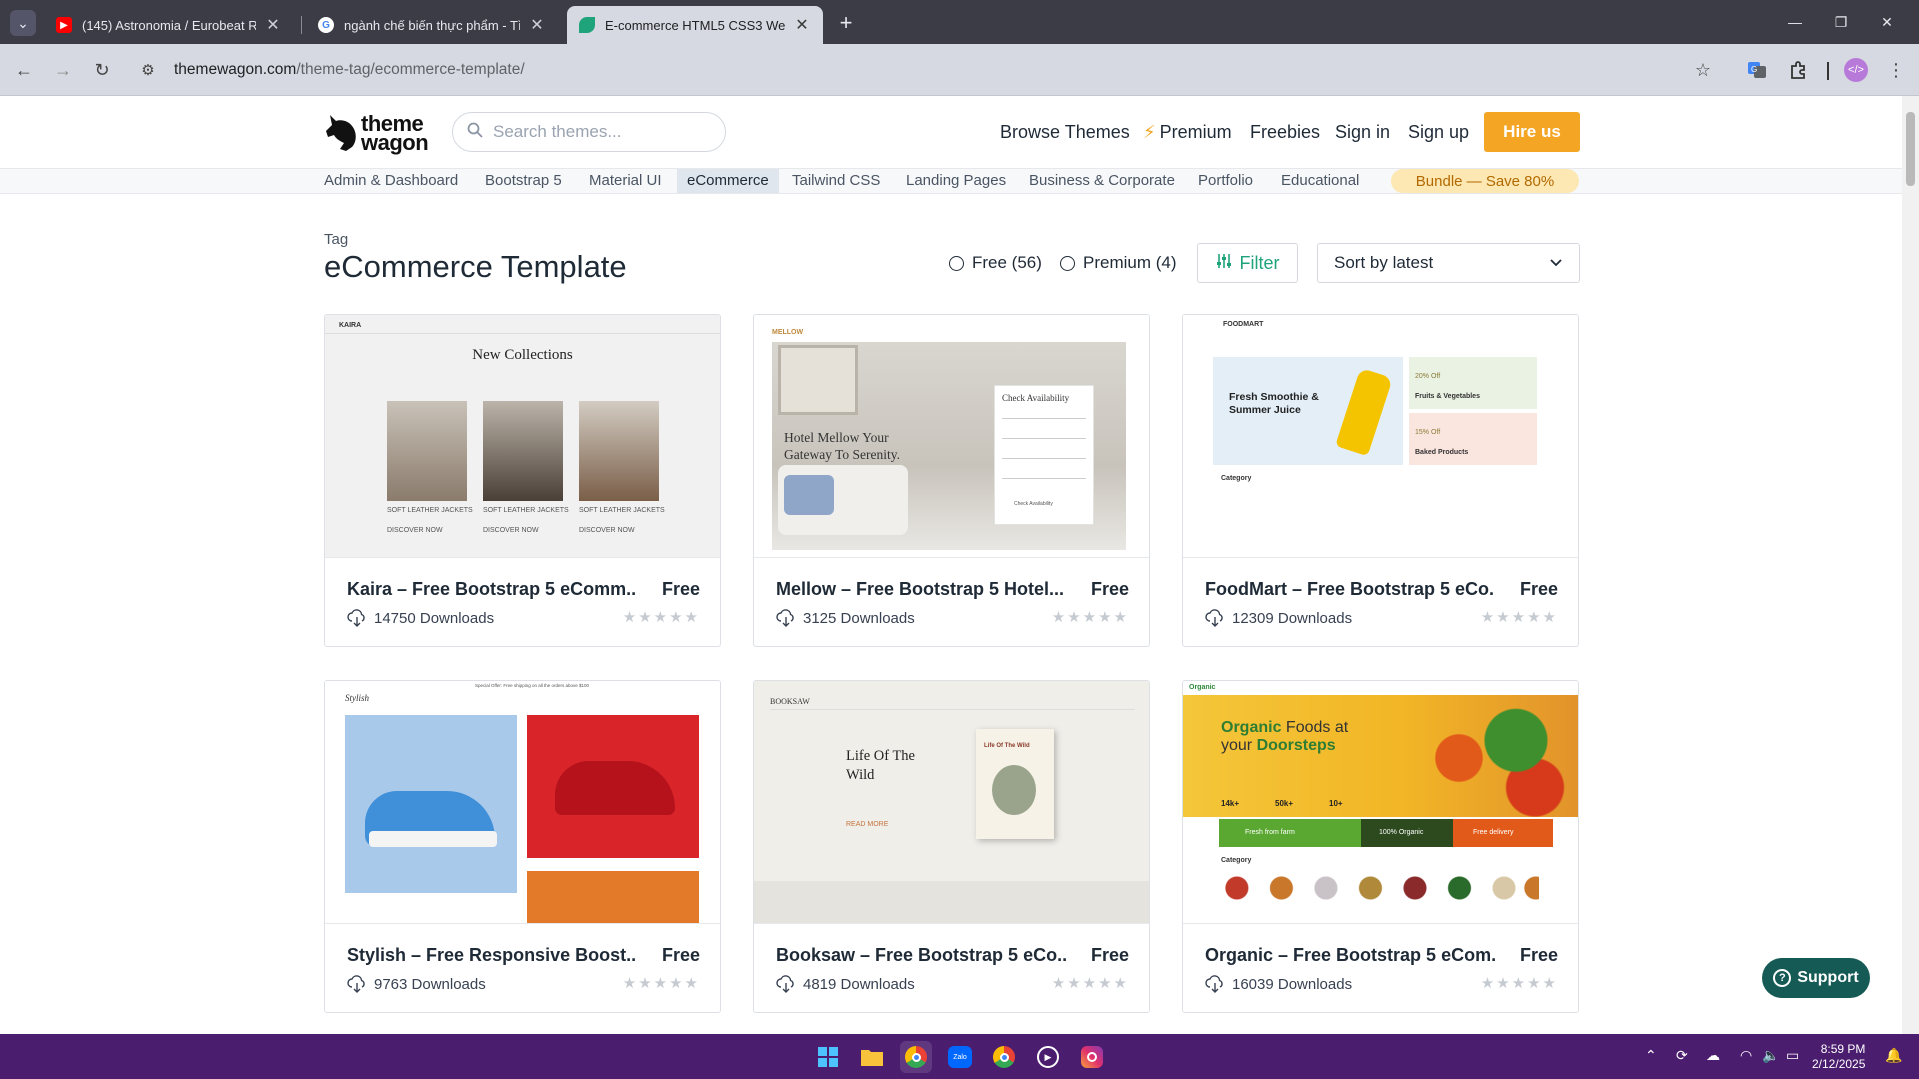  Describe the element at coordinates (24, 70) in the screenshot. I see `back-arrow-icon: ←` at that location.